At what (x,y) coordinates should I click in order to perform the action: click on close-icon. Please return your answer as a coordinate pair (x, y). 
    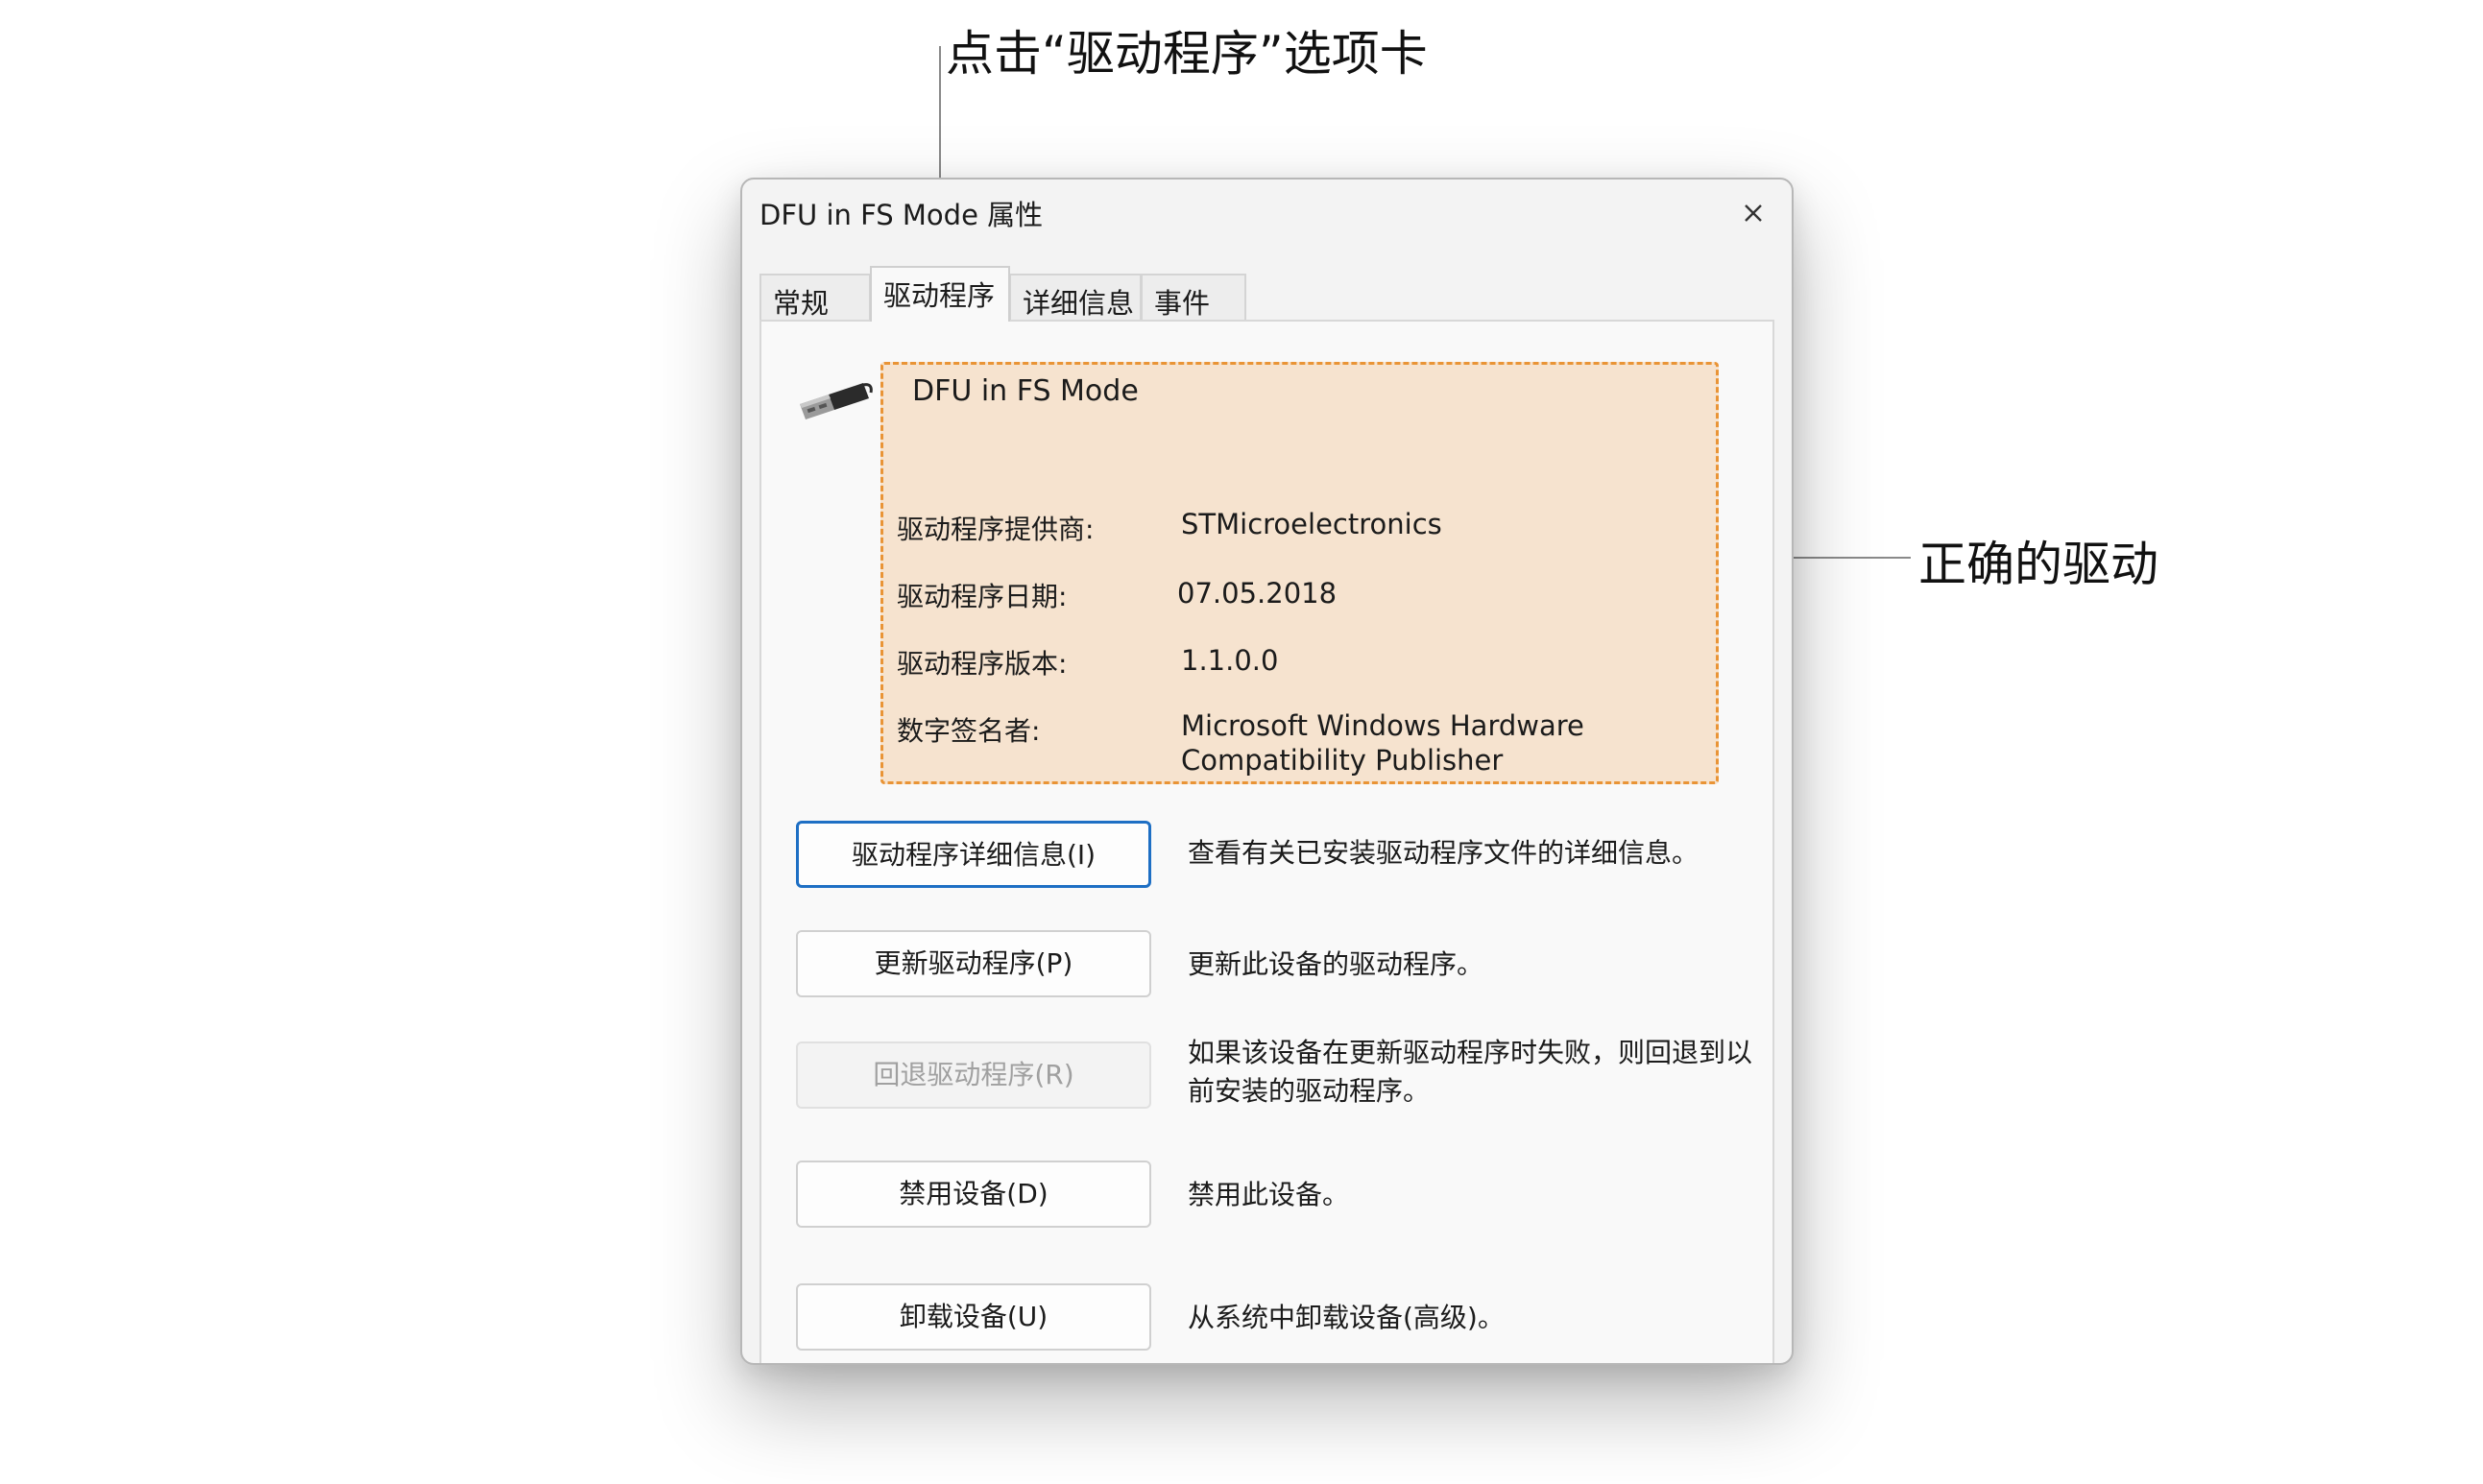
    Looking at the image, I should click on (1753, 213).